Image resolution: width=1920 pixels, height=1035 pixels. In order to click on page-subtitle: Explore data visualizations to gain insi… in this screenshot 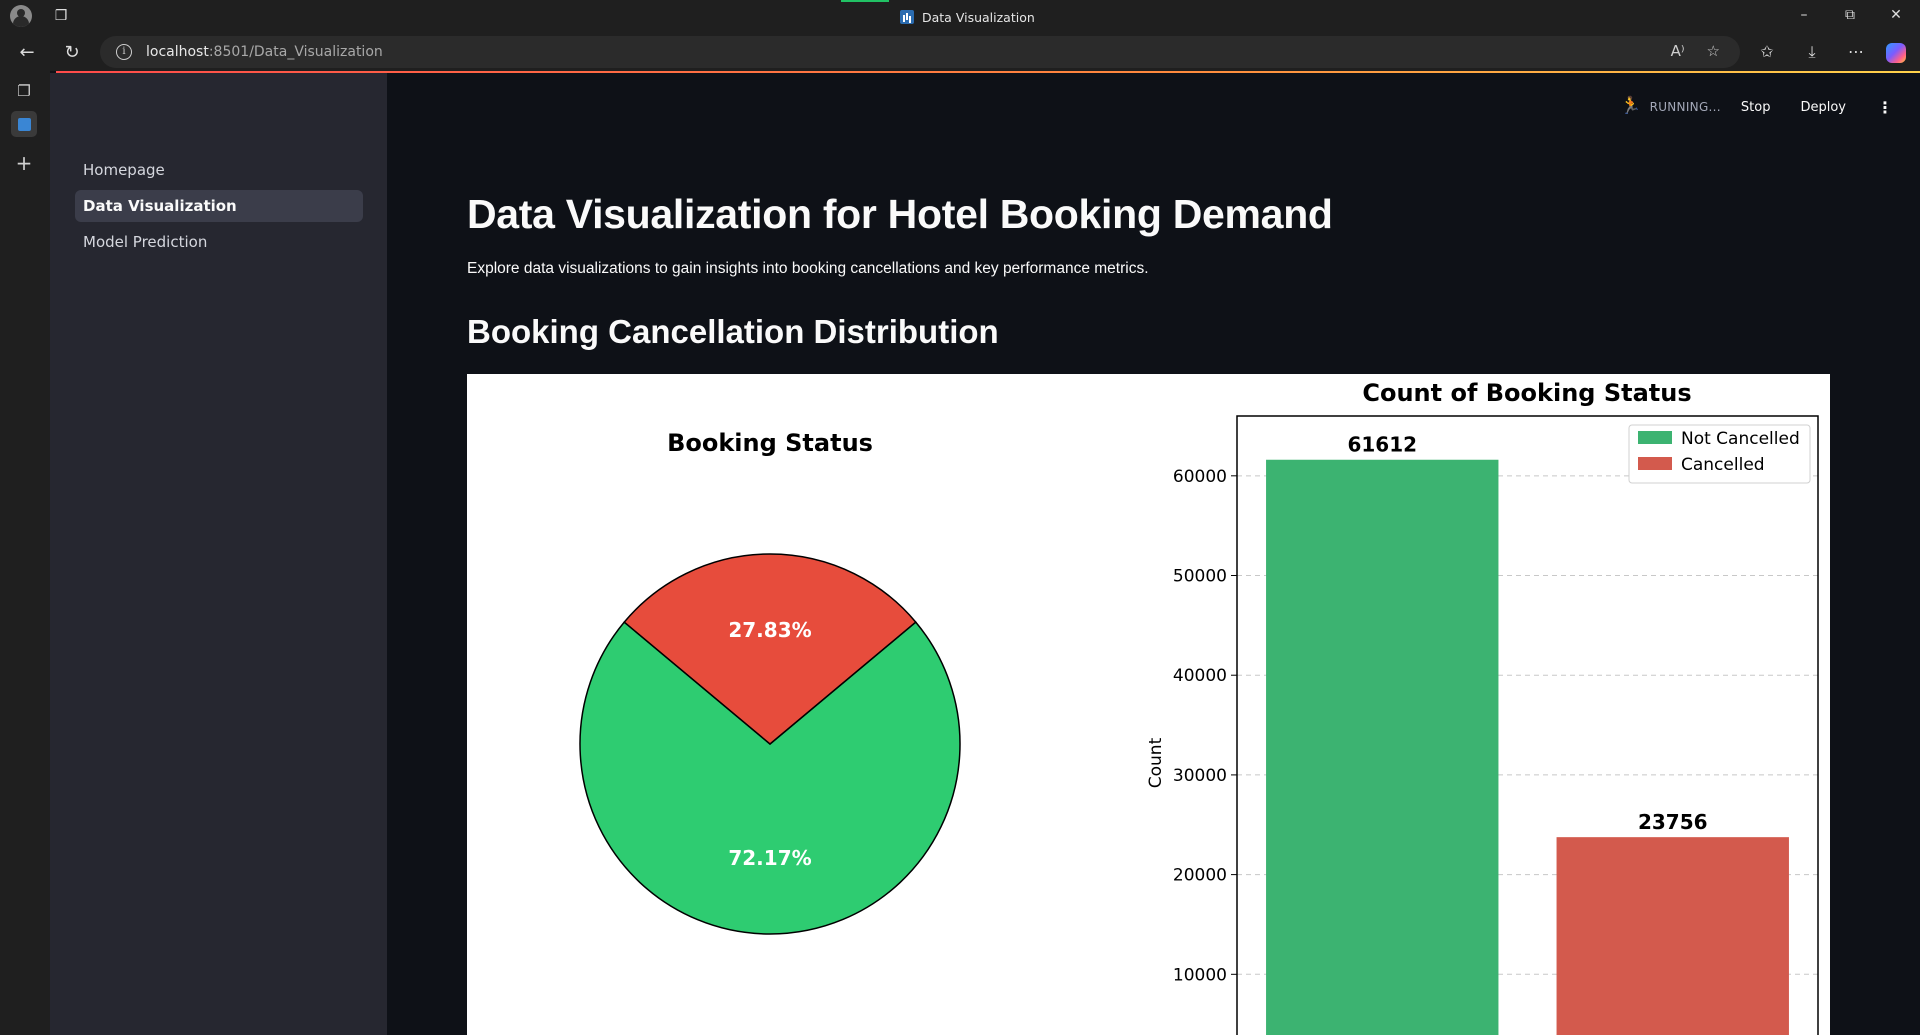, I will do `click(808, 268)`.